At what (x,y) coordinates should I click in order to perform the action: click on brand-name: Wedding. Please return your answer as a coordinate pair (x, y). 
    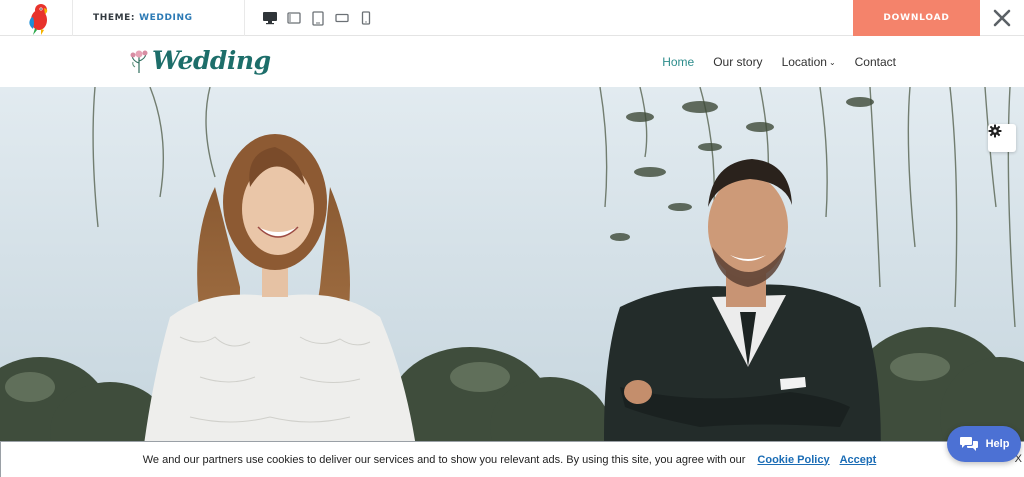
    Looking at the image, I should click on (211, 60).